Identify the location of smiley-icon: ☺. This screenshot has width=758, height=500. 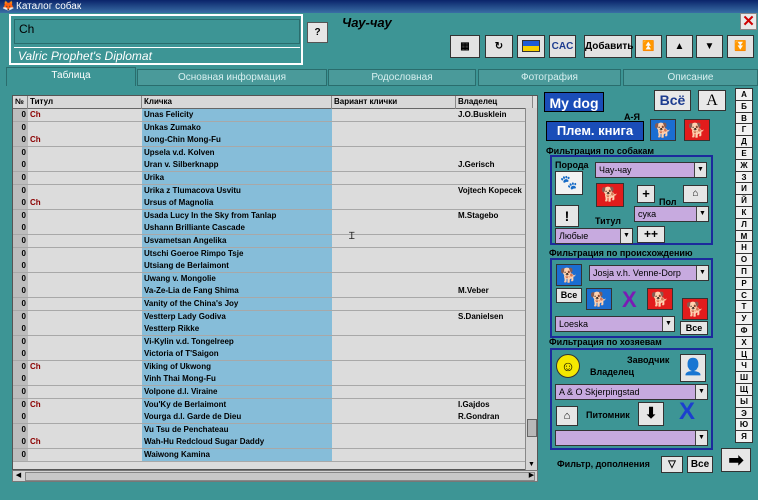
(568, 366).